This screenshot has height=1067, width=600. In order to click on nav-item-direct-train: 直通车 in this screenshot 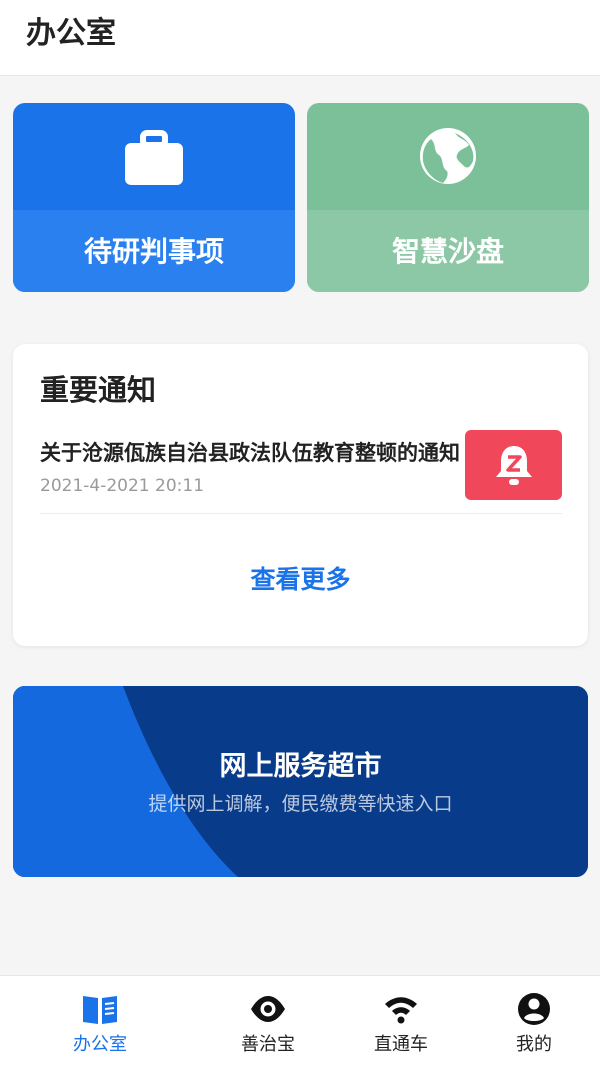, I will do `click(401, 1021)`.